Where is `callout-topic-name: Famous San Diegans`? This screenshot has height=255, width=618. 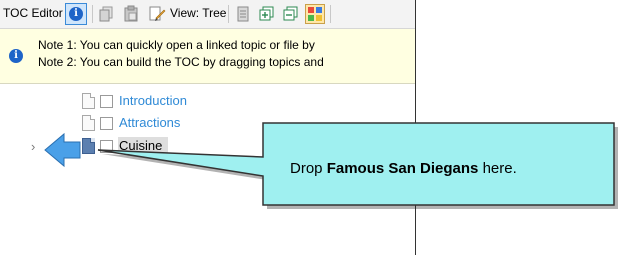
callout-topic-name: Famous San Diegans is located at coordinates (402, 168).